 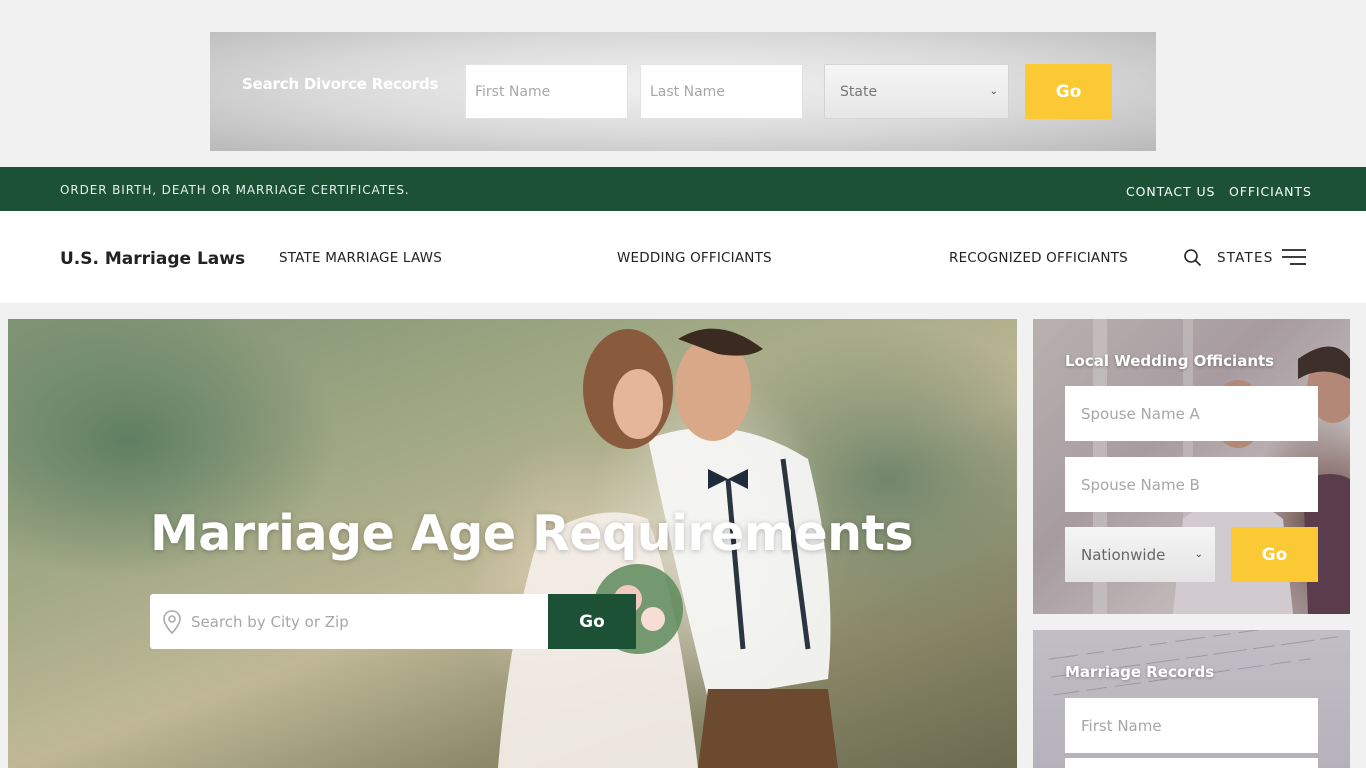 I want to click on search-icon, so click(x=1193, y=258).